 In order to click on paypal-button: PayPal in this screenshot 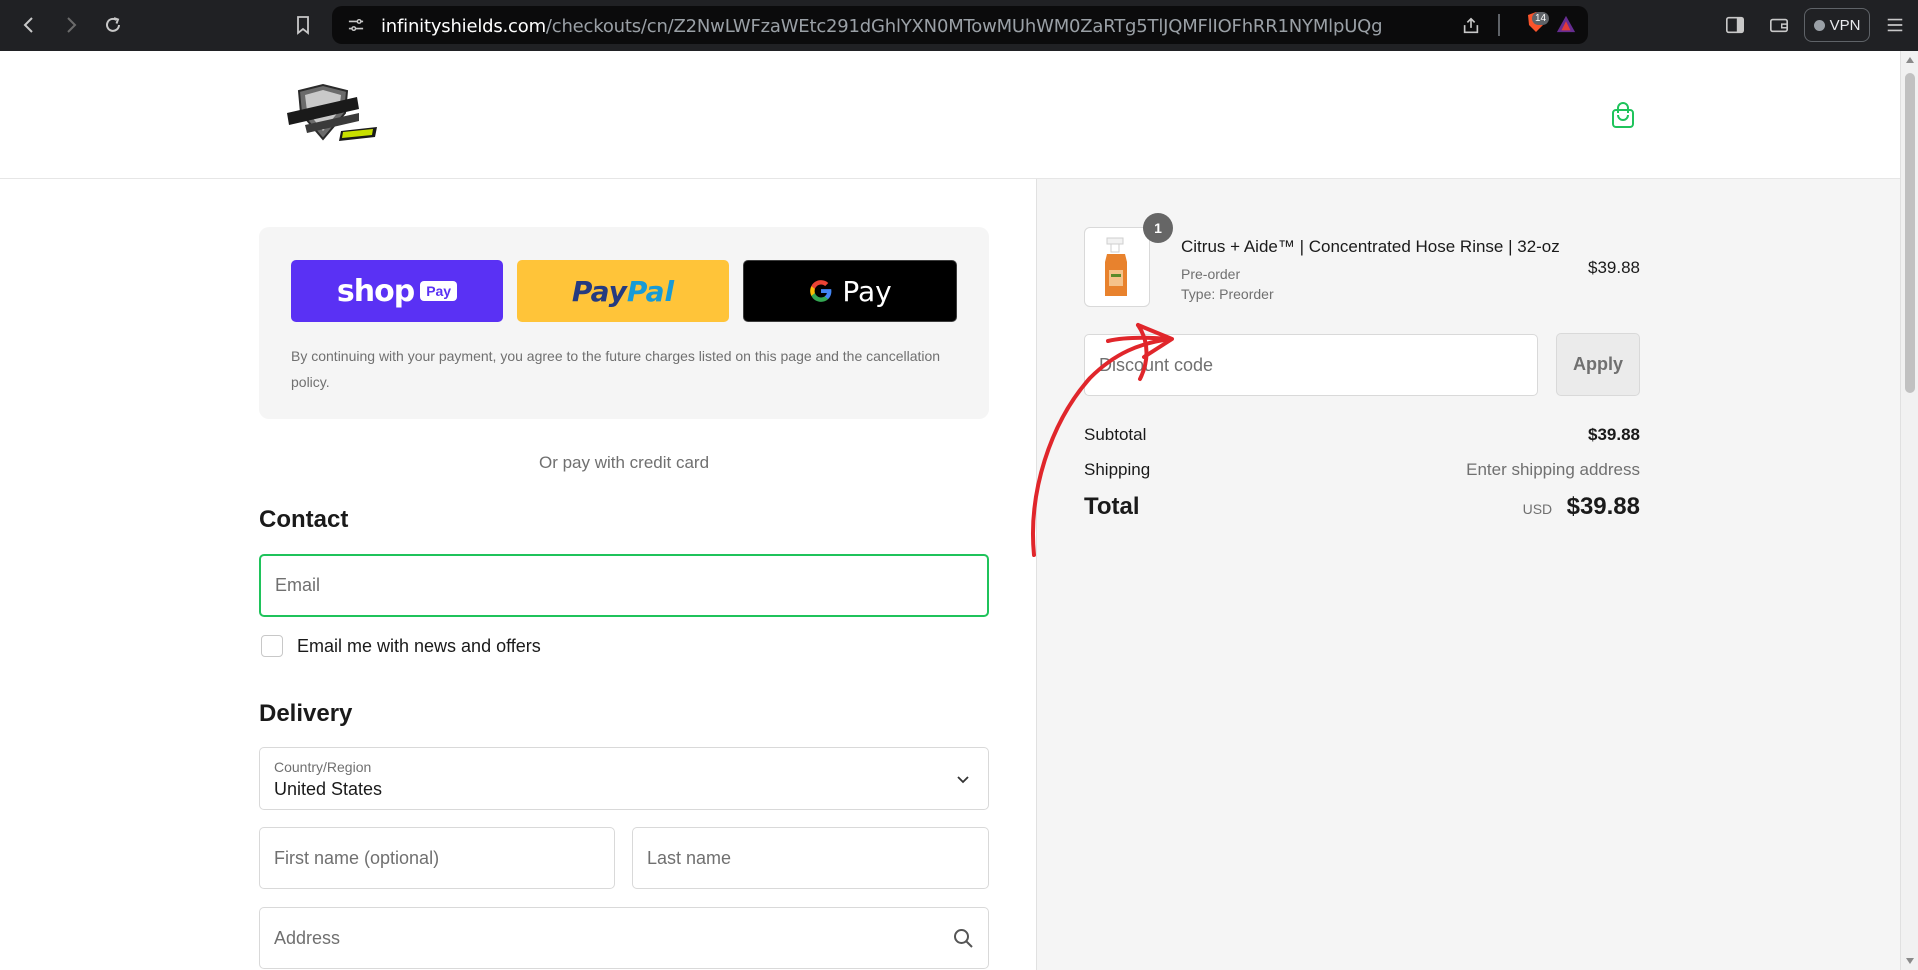, I will do `click(623, 291)`.